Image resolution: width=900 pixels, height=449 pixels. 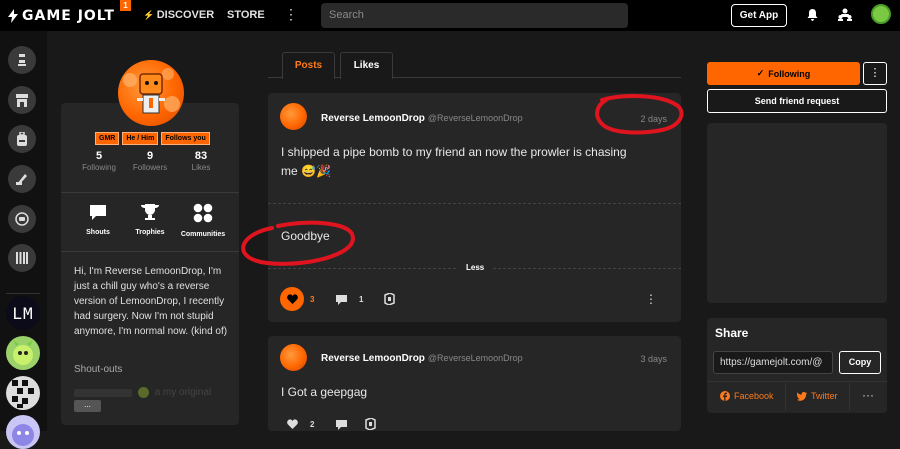 I want to click on sidebar-divider, so click(x=23, y=293).